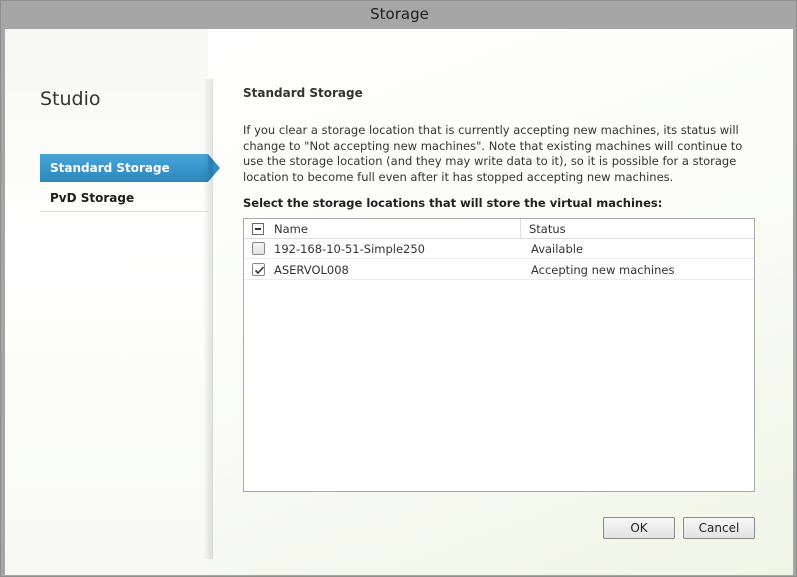 The width and height of the screenshot is (797, 577). Describe the element at coordinates (349, 249) in the screenshot. I see `storage-name: 192-168-10-51-Simple250` at that location.